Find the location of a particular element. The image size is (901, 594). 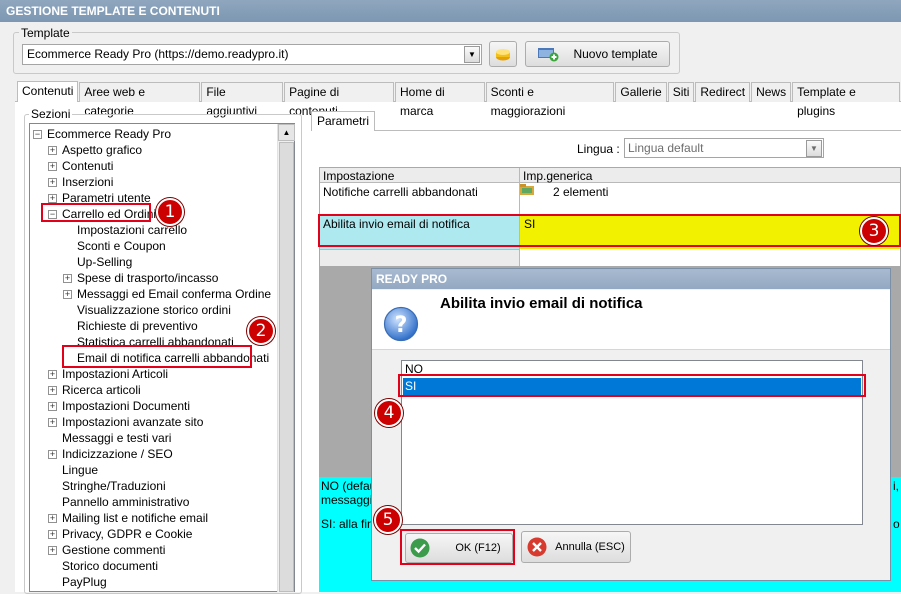

window-title: GESTIONE TEMPLATE E CONTENUTI is located at coordinates (450, 11).